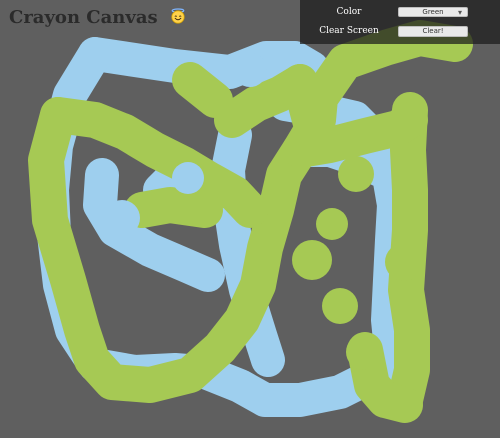  Describe the element at coordinates (349, 31) in the screenshot. I see `clear-screen-label: Clear Screen` at that location.